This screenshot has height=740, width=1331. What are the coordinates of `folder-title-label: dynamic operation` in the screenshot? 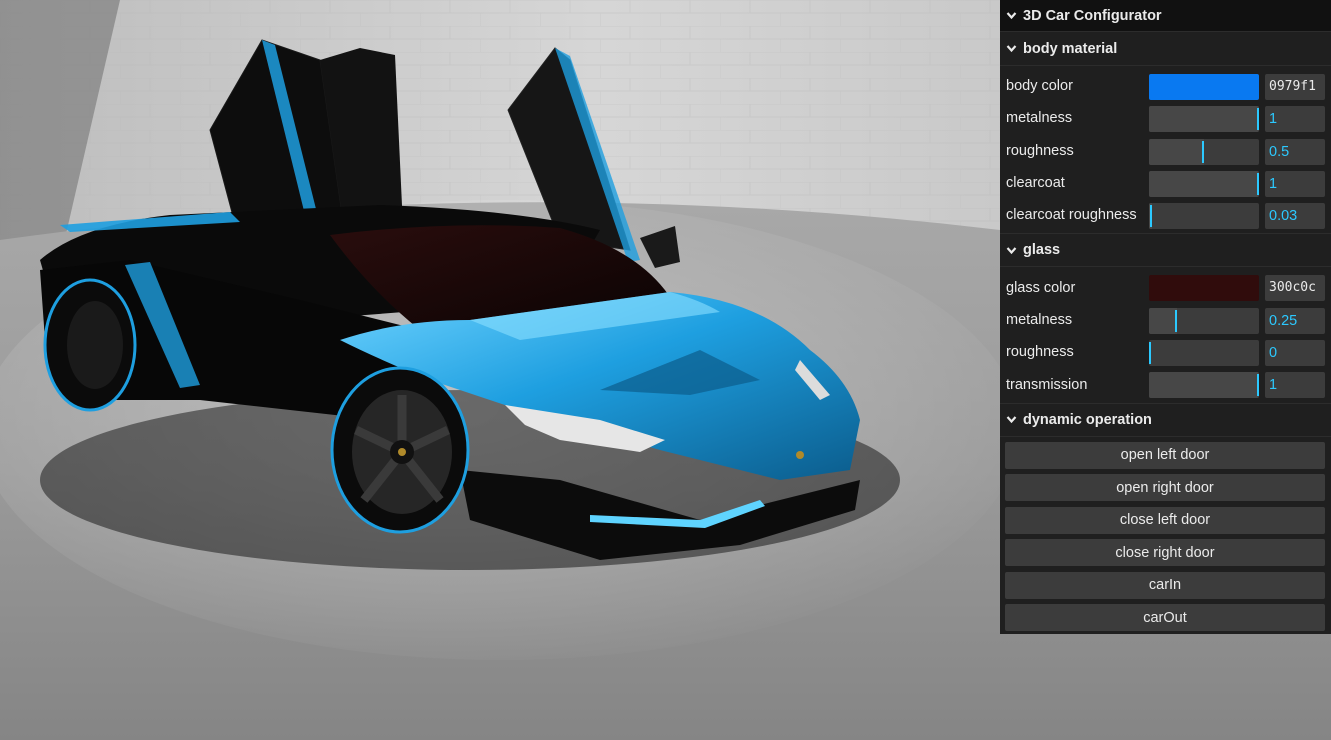 It's located at (1087, 419).